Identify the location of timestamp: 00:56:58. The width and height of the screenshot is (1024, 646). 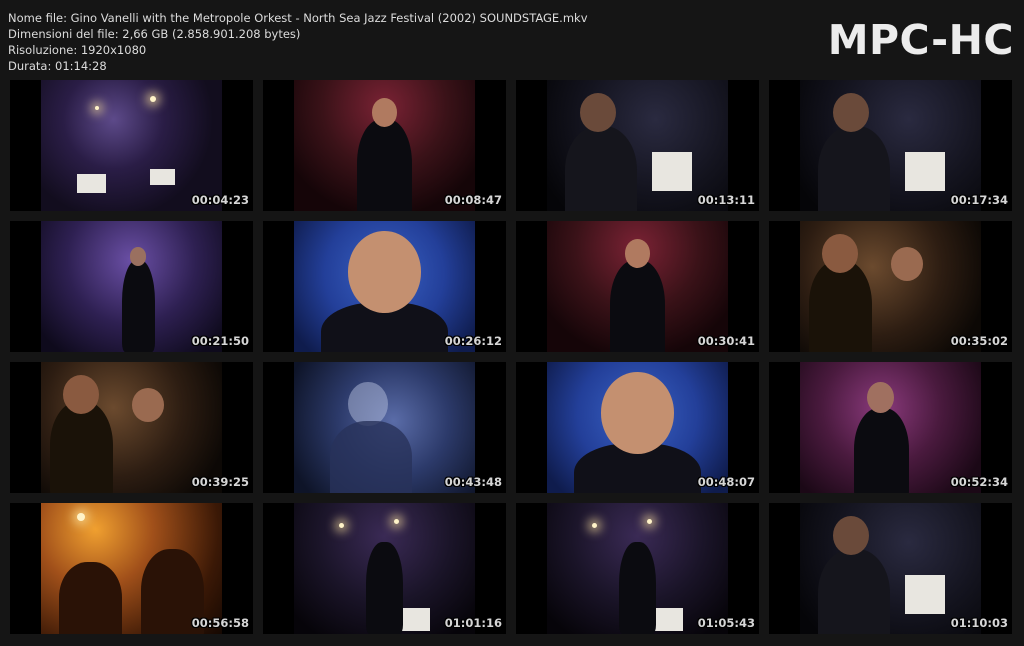
(220, 623).